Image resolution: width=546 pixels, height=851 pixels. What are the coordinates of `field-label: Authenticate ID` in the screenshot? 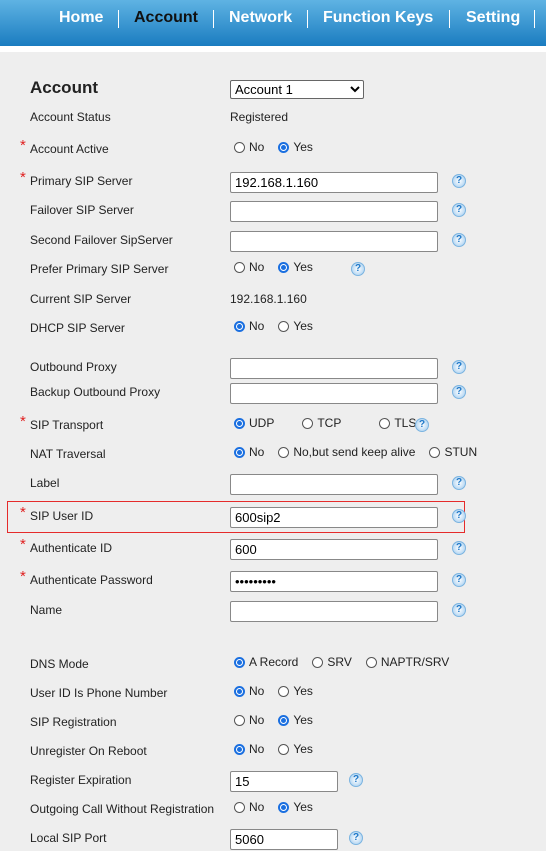 It's located at (71, 548).